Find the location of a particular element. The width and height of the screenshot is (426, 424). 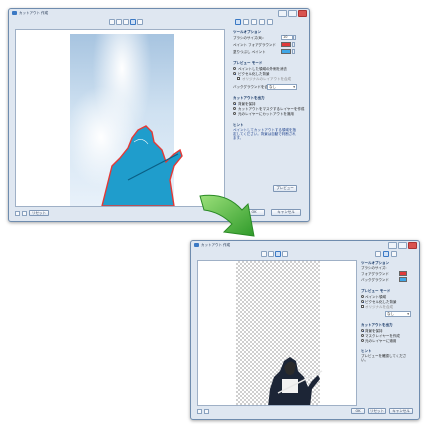

foreground-label: ペイント フォアグラウンド is located at coordinates (254, 45).